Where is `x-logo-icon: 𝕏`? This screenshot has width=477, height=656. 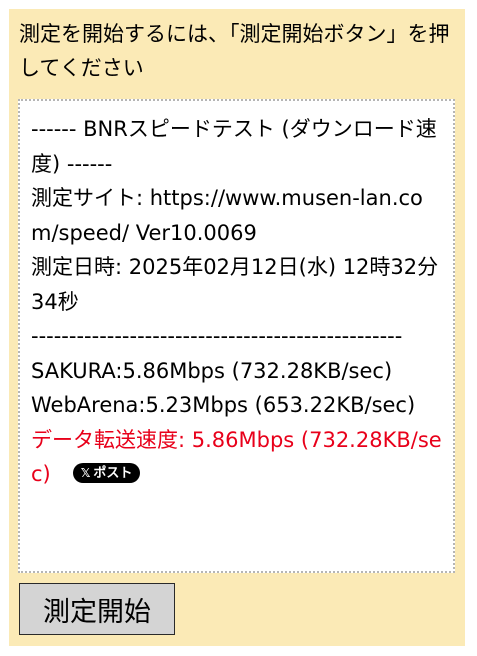
x-logo-icon: 𝕏 is located at coordinates (85, 473).